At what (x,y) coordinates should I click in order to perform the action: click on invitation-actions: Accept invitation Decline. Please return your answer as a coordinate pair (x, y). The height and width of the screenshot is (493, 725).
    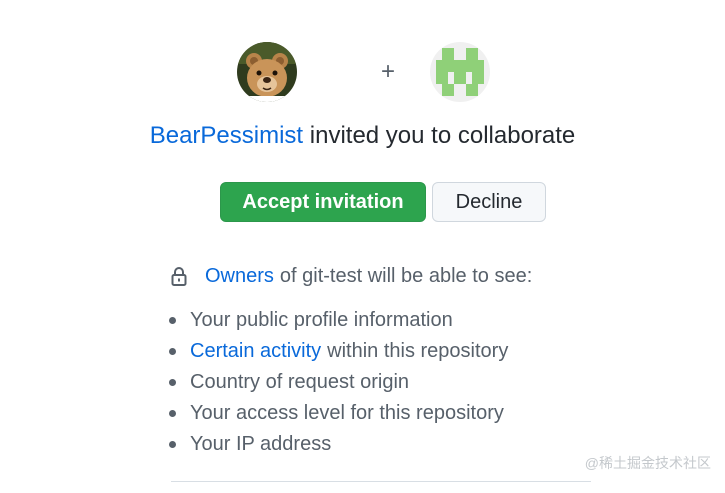
    Looking at the image, I should click on (383, 202).